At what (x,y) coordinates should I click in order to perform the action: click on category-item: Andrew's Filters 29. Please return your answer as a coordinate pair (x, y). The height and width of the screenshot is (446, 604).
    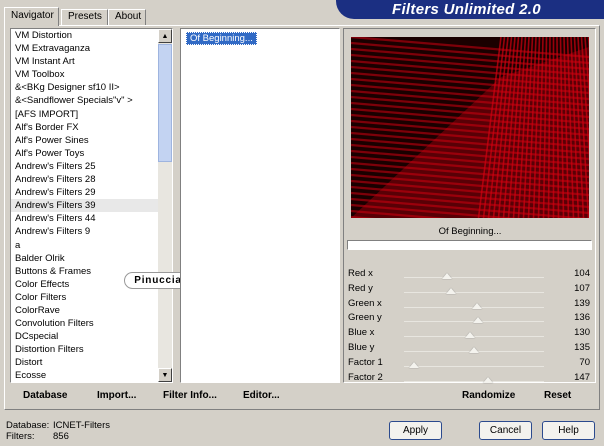
    Looking at the image, I should click on (85, 192).